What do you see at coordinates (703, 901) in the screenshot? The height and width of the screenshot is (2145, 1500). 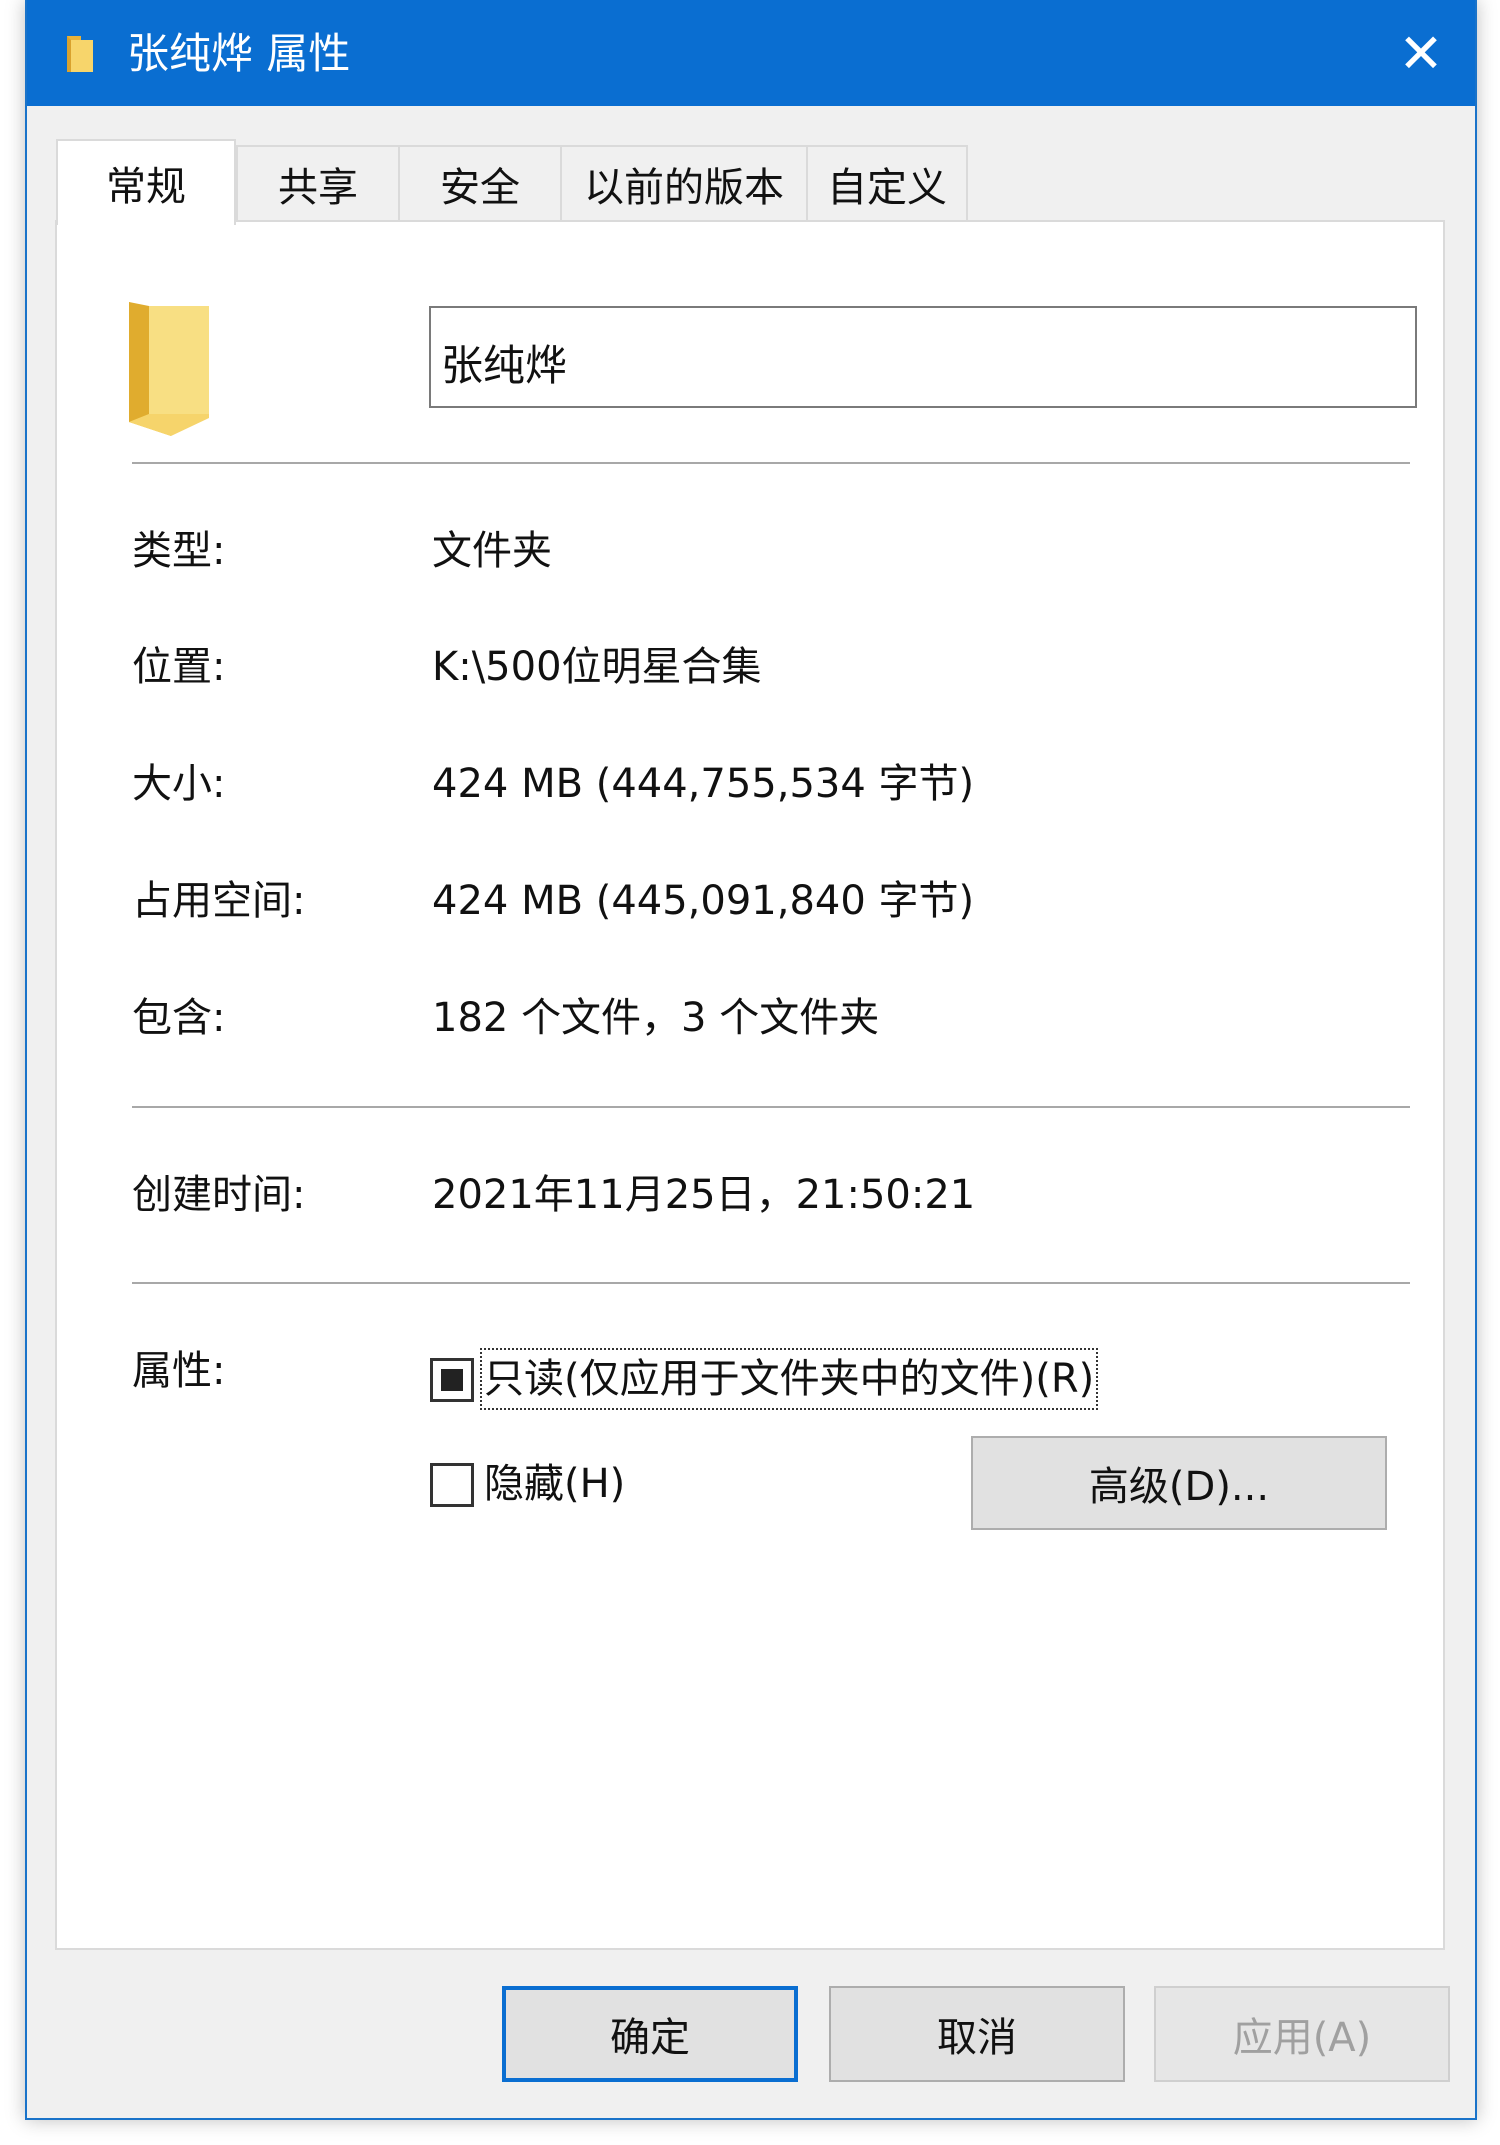 I see `disk-size-value: 424 MB (445,091,840 字节)` at bounding box center [703, 901].